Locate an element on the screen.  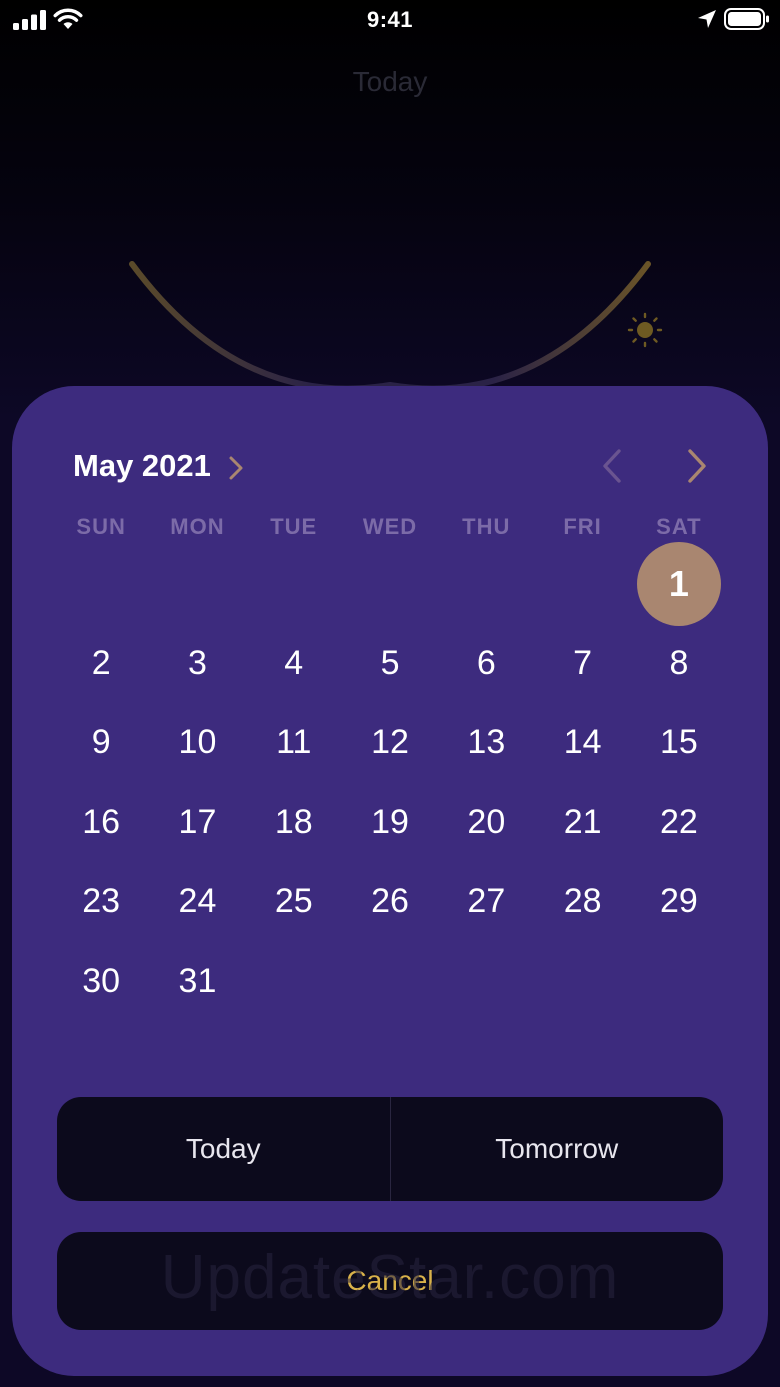
day-number: 13 is located at coordinates (486, 742).